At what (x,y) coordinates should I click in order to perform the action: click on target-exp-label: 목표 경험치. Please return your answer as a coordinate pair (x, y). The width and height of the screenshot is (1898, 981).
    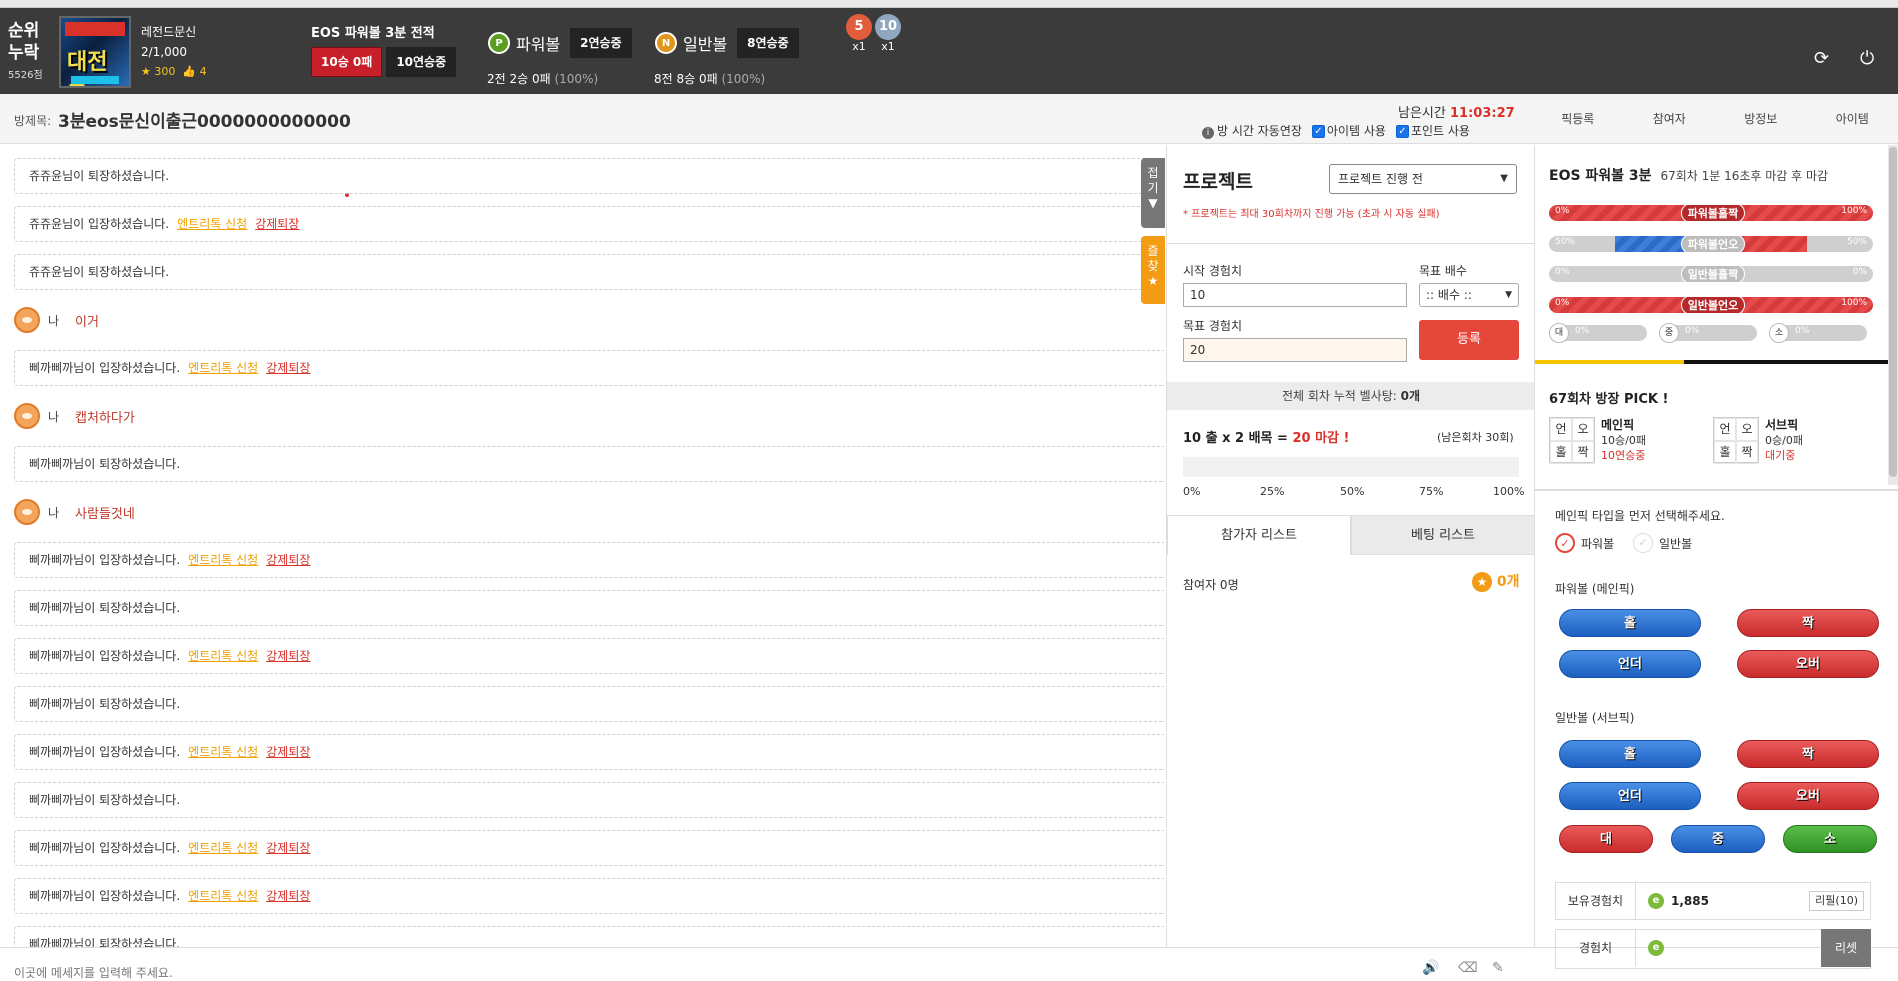
    Looking at the image, I should click on (1212, 325).